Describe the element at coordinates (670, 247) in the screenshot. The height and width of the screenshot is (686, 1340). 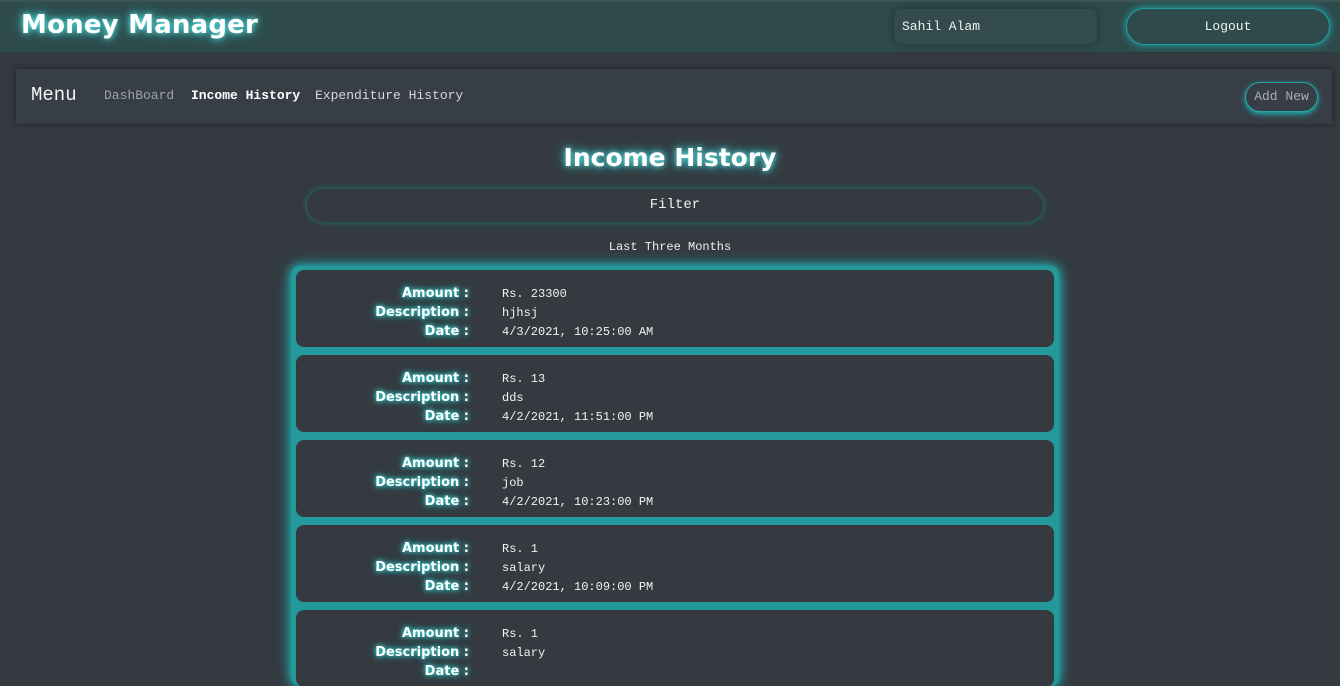
I see `period-subtitle: Last Three Months` at that location.